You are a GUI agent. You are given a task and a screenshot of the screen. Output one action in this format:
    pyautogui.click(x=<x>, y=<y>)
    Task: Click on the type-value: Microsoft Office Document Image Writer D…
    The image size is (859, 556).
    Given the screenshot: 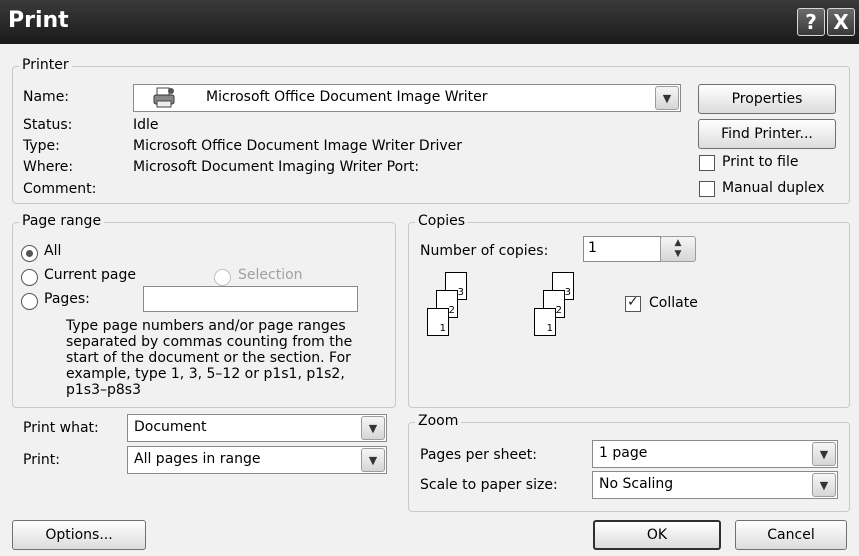 What is the action you would take?
    pyautogui.click(x=297, y=146)
    